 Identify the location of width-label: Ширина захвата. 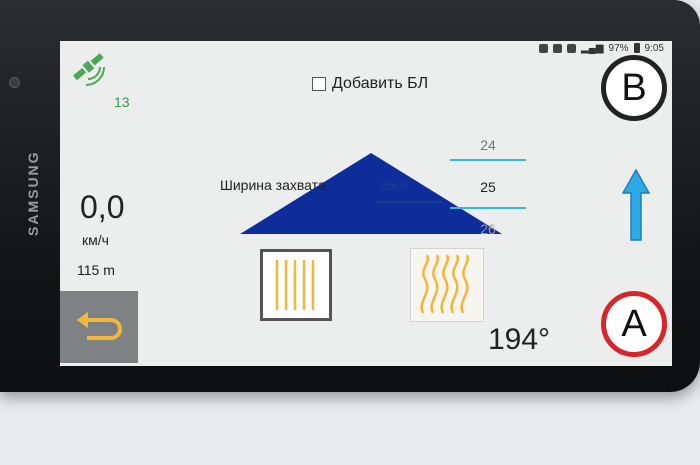
(273, 185).